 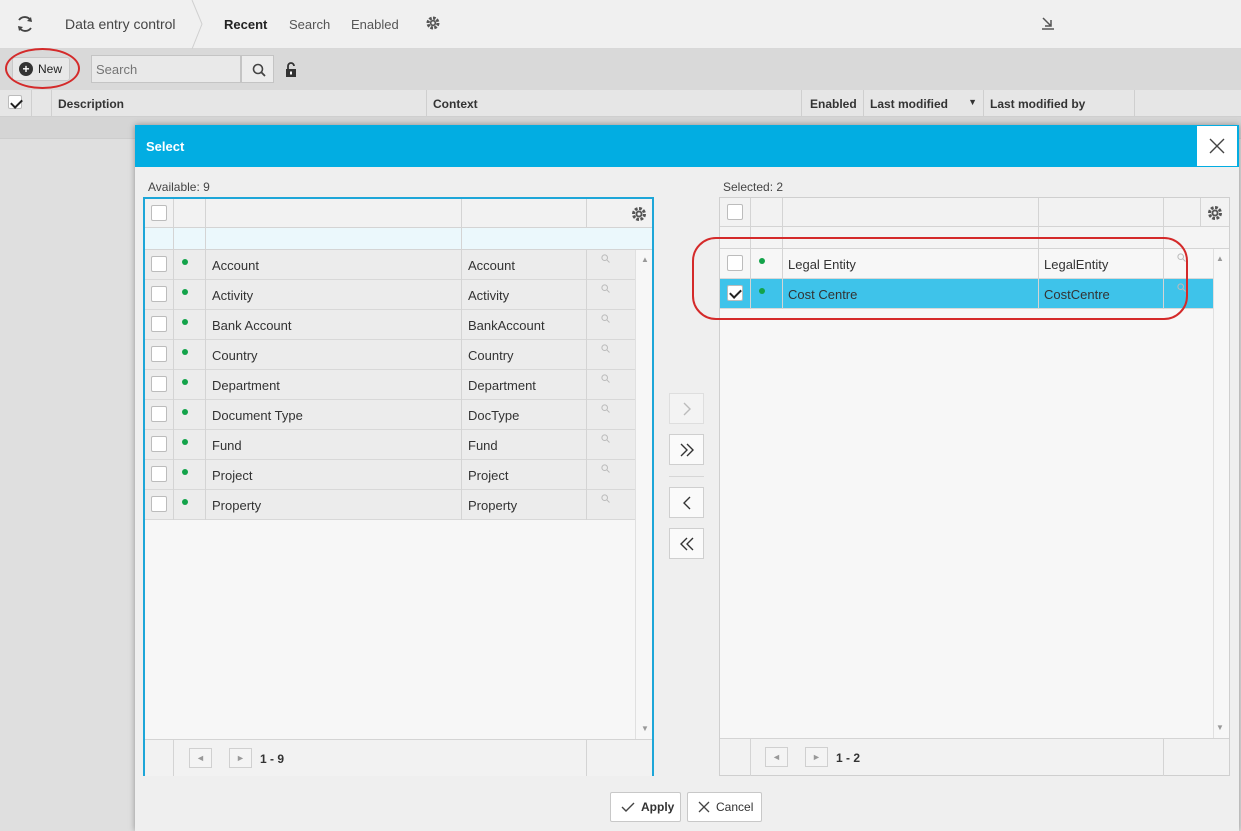 I want to click on item-code: LegalEntity, so click(x=1076, y=264).